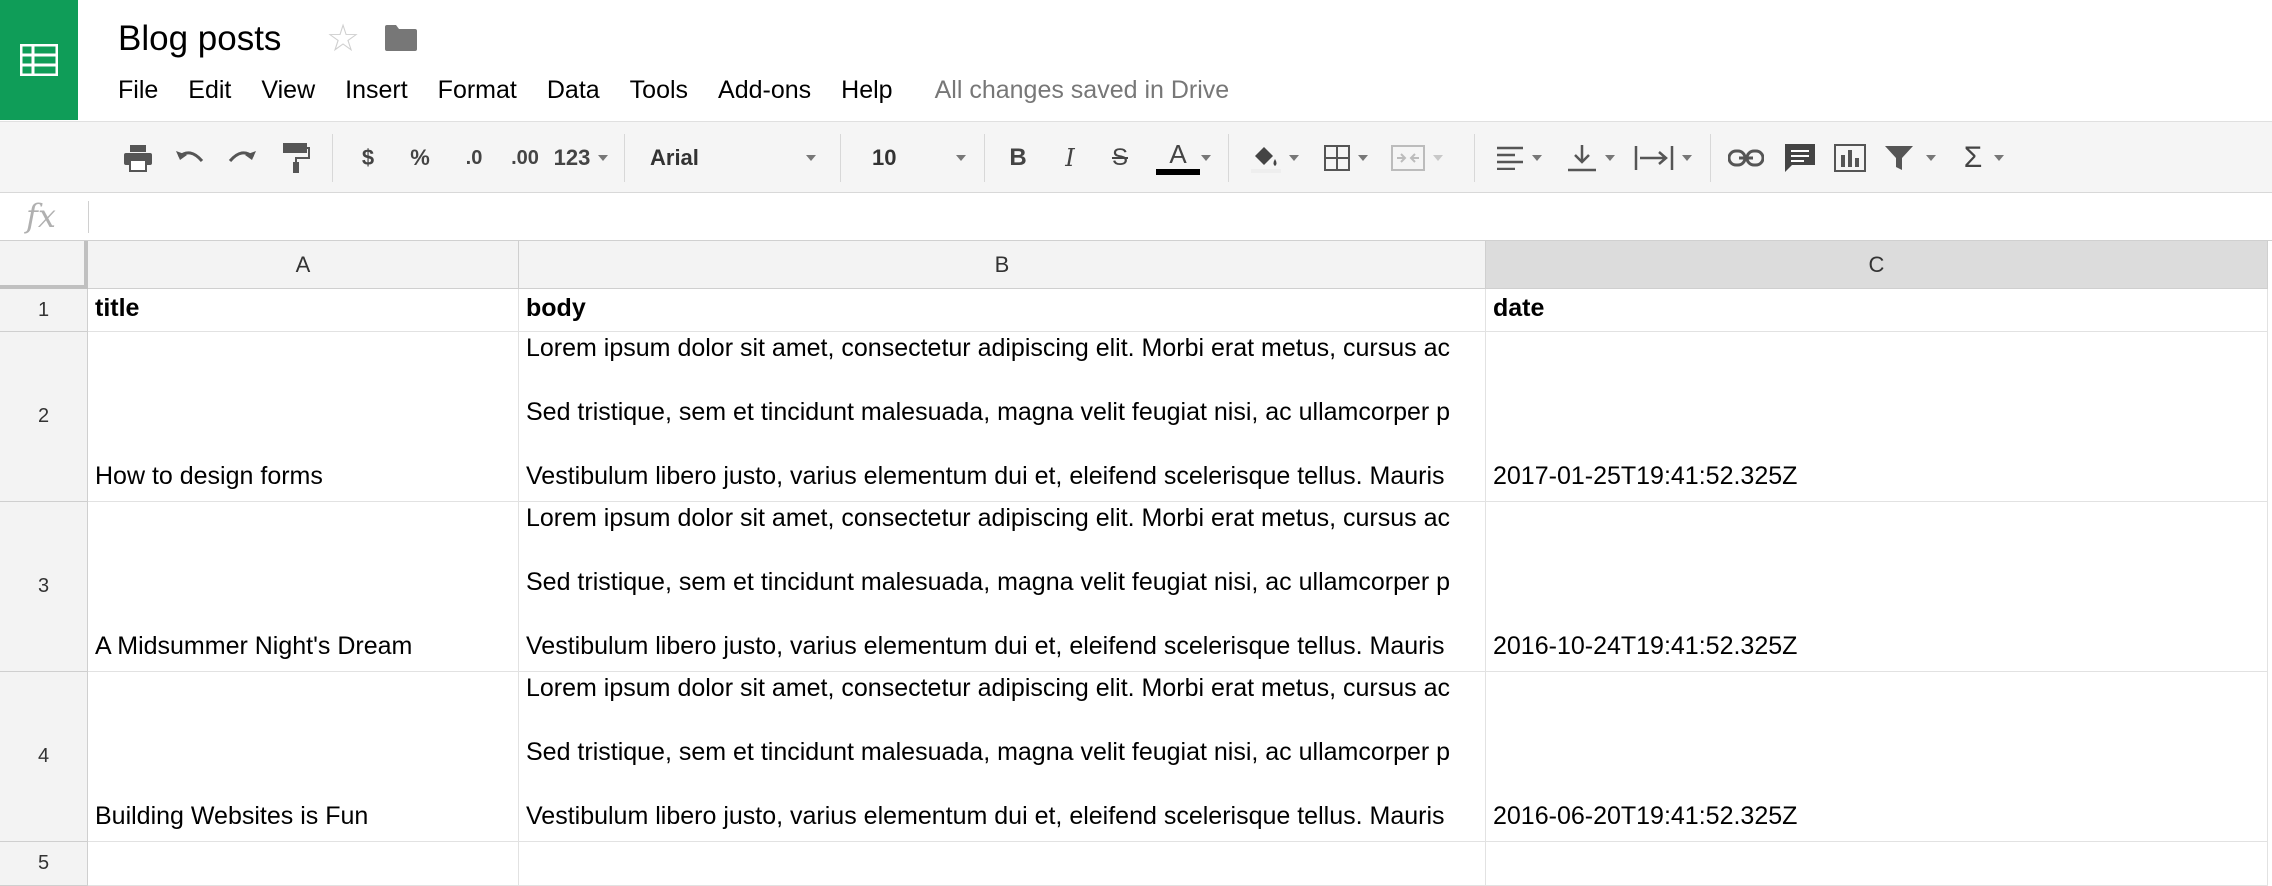 The height and width of the screenshot is (886, 2272). I want to click on menu-insert: Insert, so click(376, 90).